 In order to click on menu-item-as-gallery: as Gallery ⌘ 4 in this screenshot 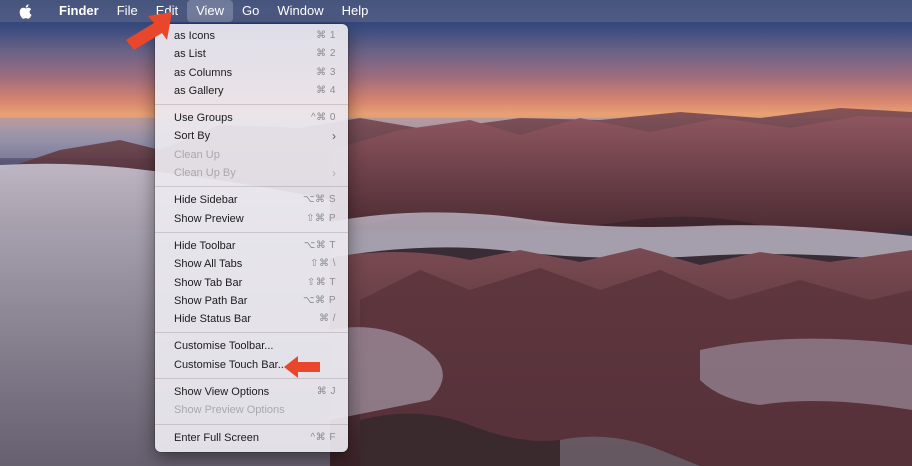, I will do `click(251, 91)`.